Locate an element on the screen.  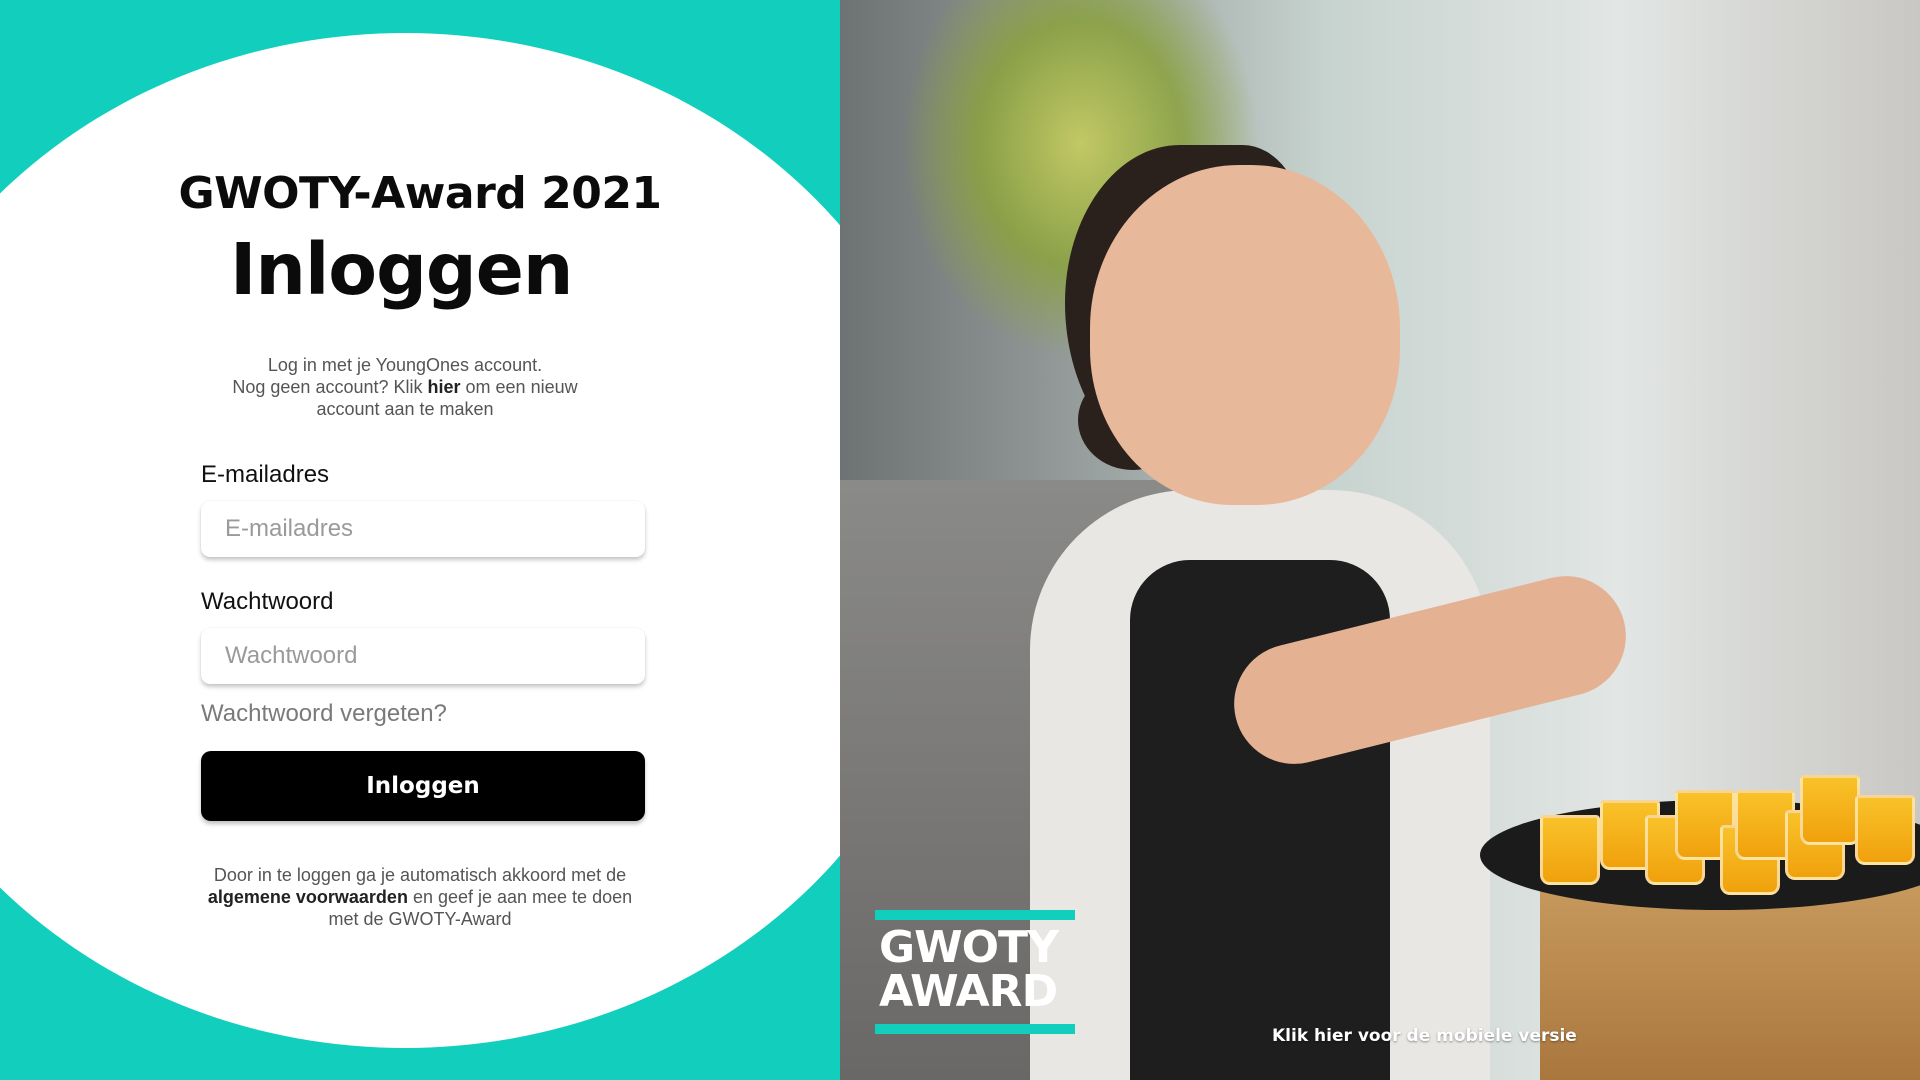
password-label: Wachtwoord is located at coordinates (267, 601).